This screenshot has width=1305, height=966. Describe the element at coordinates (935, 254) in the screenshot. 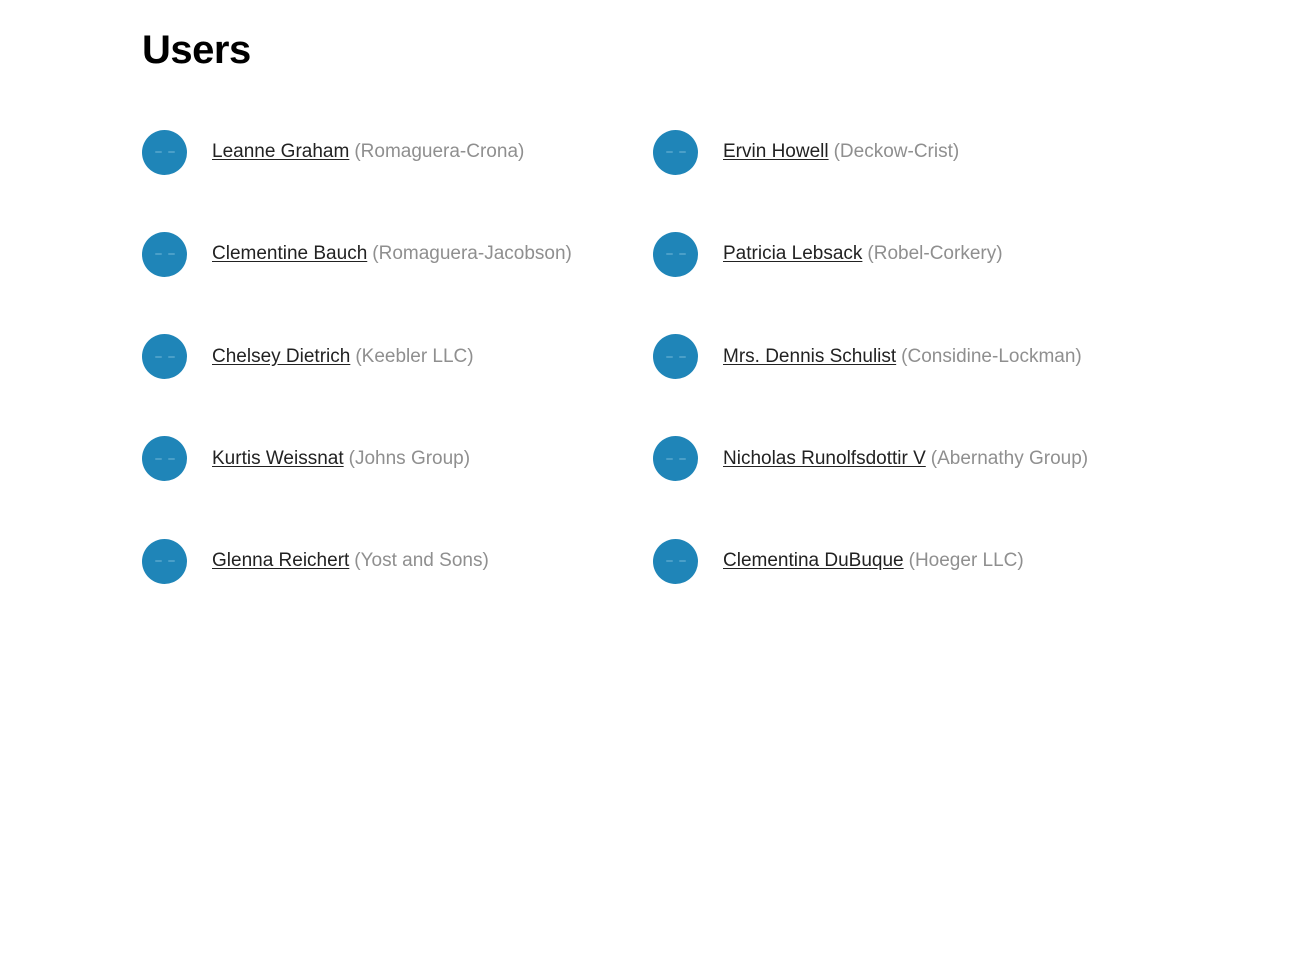

I see `company-name: (Robel-Corkery)` at that location.